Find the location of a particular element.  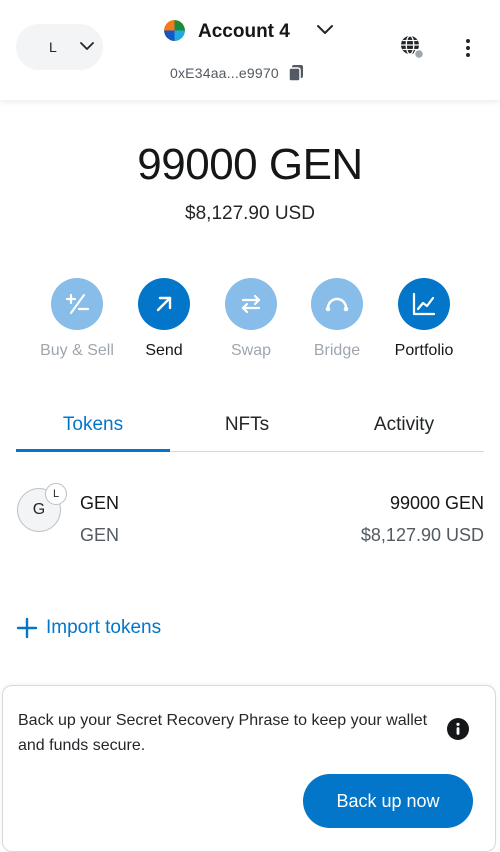

asset-tabs: Tokens NFTs Activity is located at coordinates (250, 428).